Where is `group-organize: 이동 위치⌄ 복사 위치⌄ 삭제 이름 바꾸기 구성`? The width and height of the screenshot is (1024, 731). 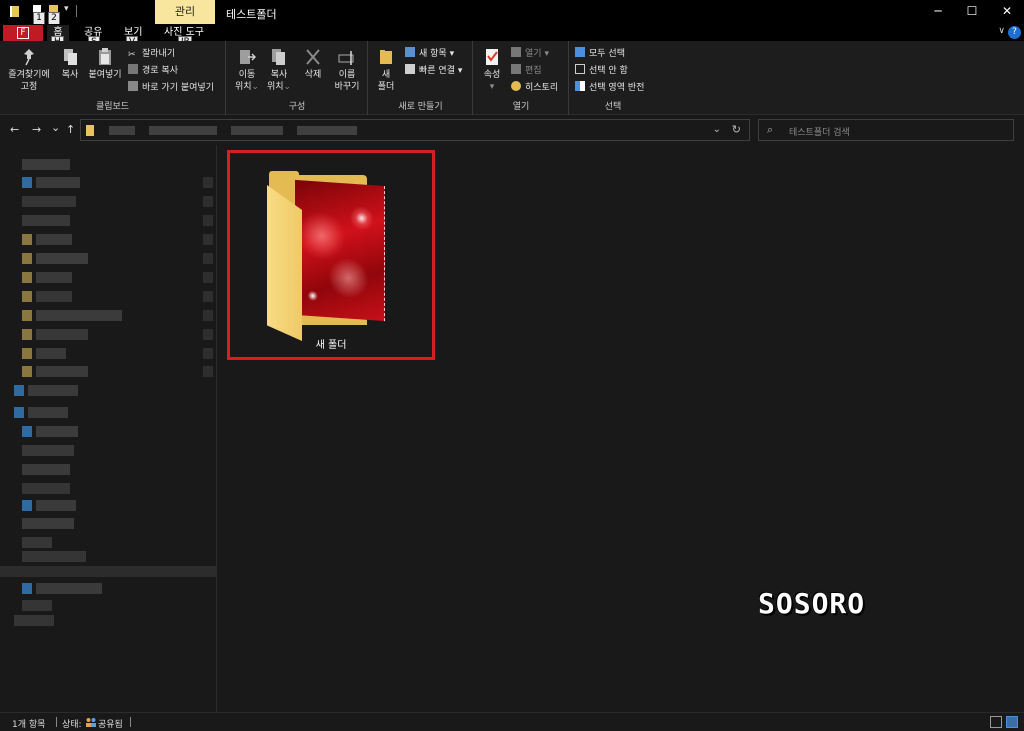 group-organize: 이동 위치⌄ 복사 위치⌄ 삭제 이름 바꾸기 구성 is located at coordinates (297, 78).